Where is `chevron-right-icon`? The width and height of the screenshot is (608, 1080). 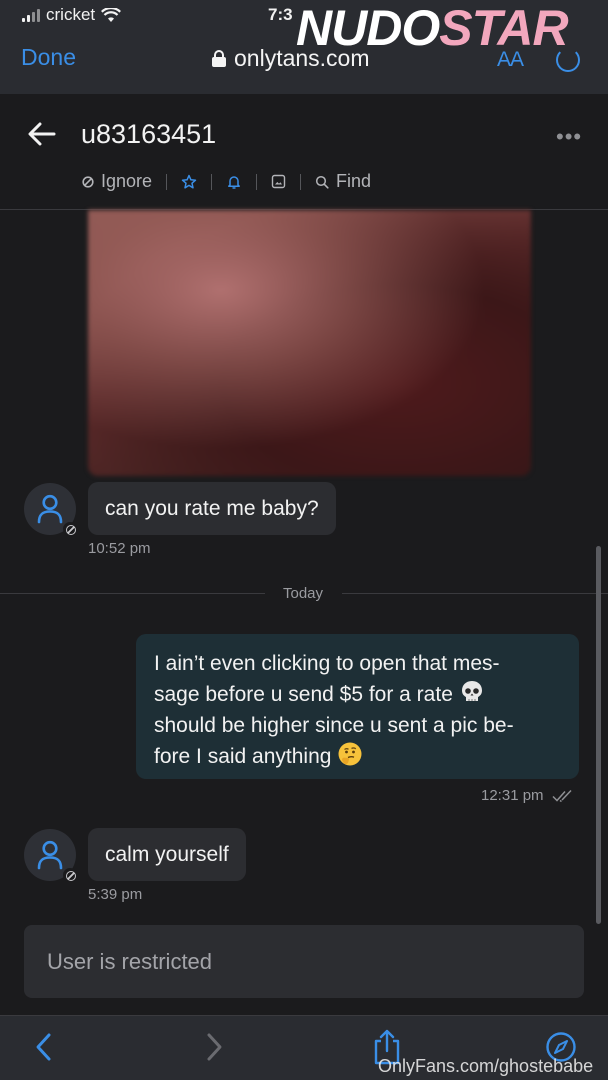
chevron-right-icon is located at coordinates (214, 1047).